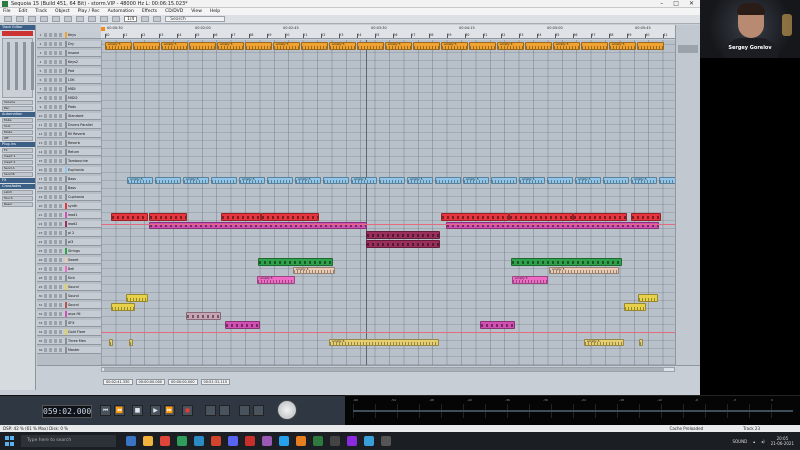  Describe the element at coordinates (17, 33) in the screenshot. I see `record-arm-row` at that location.